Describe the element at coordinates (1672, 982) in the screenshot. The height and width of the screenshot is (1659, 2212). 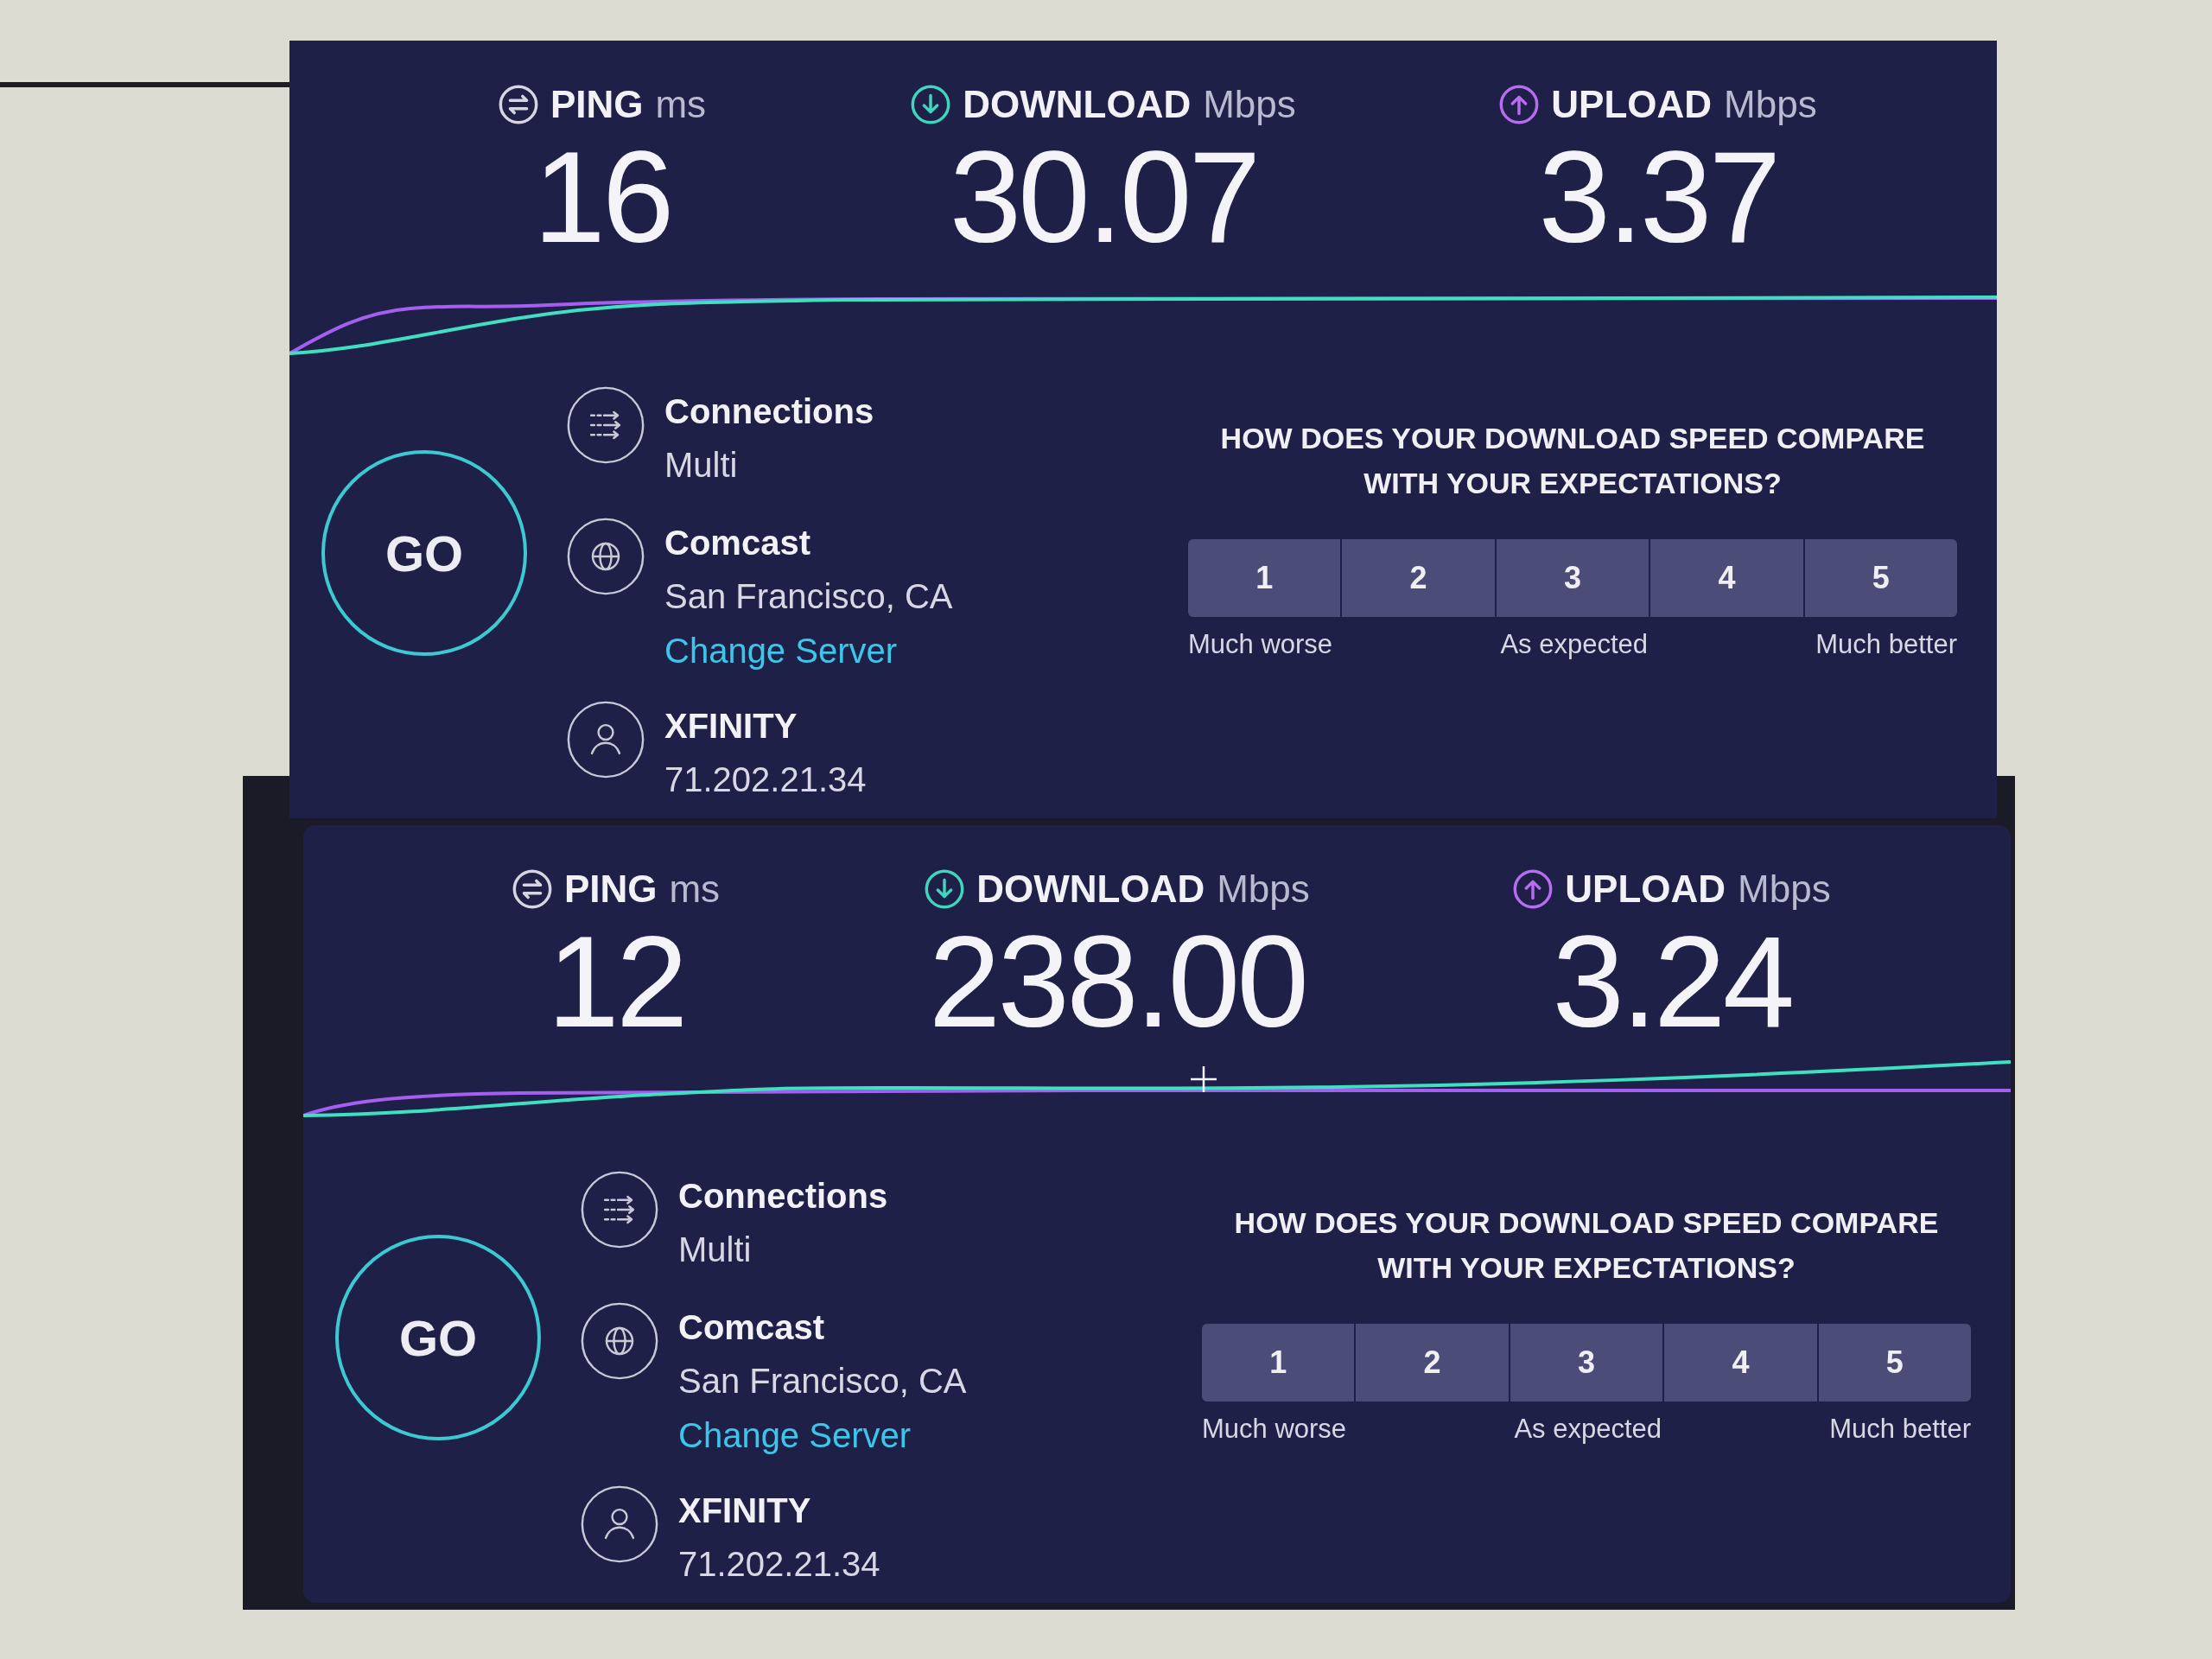
I see `metric-value: 3.24` at that location.